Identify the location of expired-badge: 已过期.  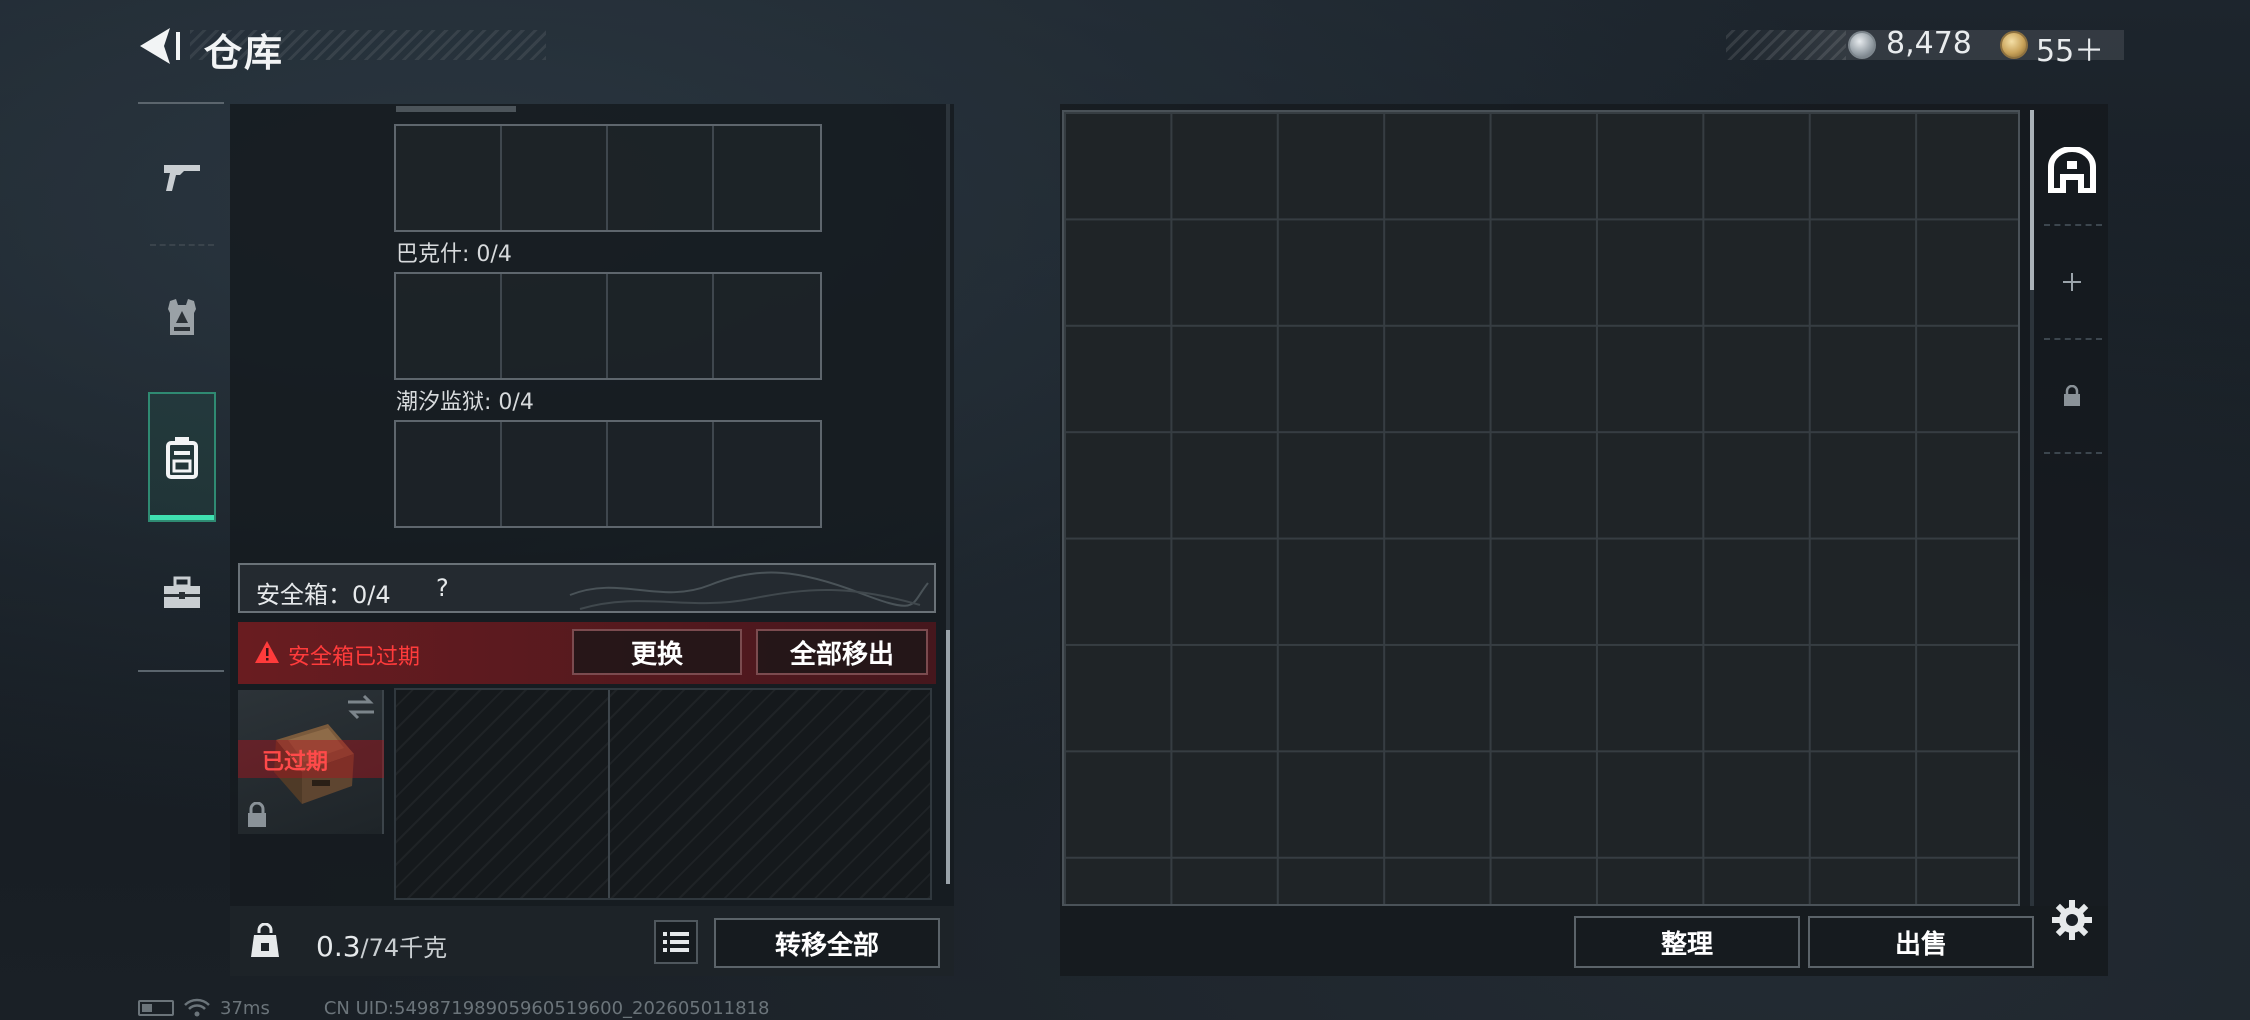
(295, 762).